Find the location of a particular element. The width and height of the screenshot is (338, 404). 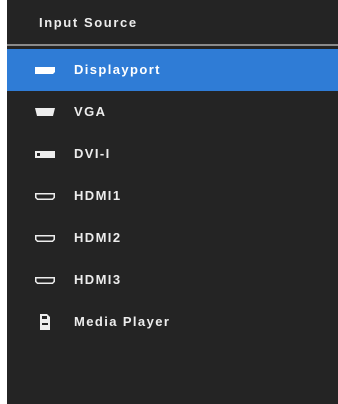

media-player-icon is located at coordinates (45, 322).